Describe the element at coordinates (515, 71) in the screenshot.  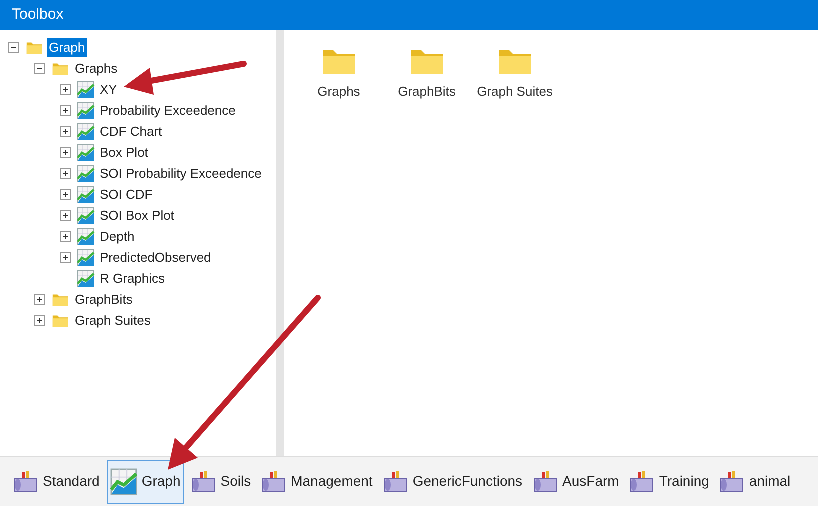
I see `folder-item: Graph Suites` at that location.